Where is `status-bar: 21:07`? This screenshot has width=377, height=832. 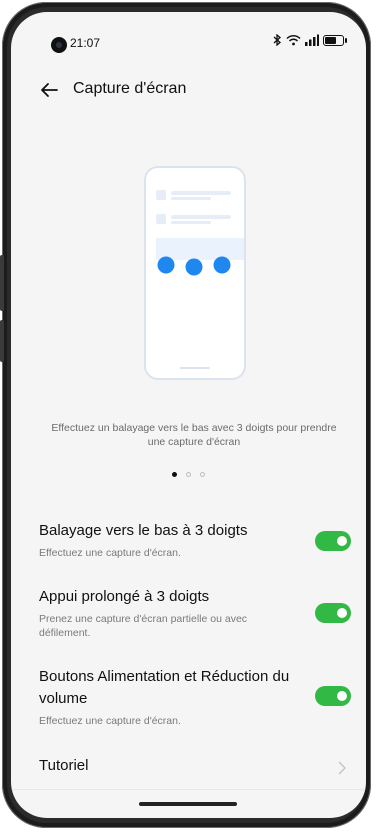
status-bar: 21:07 is located at coordinates (188, 40).